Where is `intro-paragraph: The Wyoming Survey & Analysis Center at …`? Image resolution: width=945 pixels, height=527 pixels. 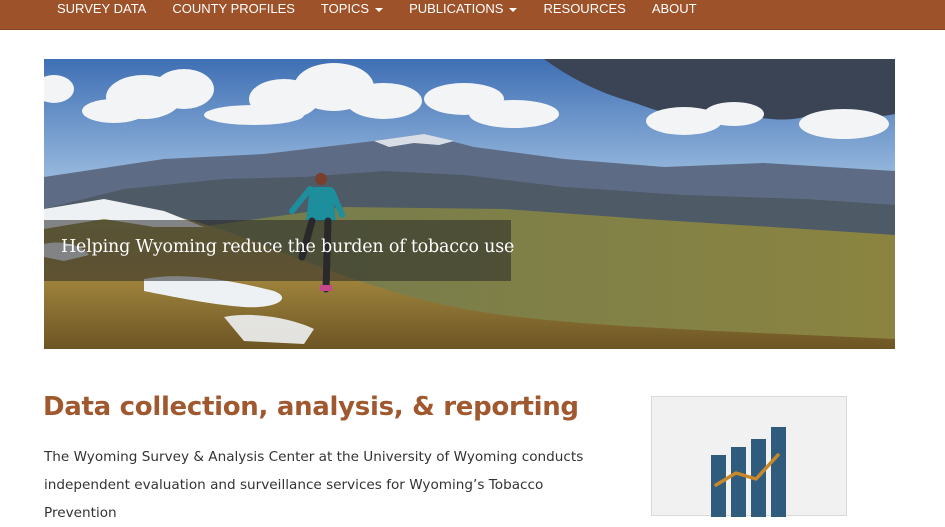 intro-paragraph: The Wyoming Survey & Analysis Center at … is located at coordinates (314, 485).